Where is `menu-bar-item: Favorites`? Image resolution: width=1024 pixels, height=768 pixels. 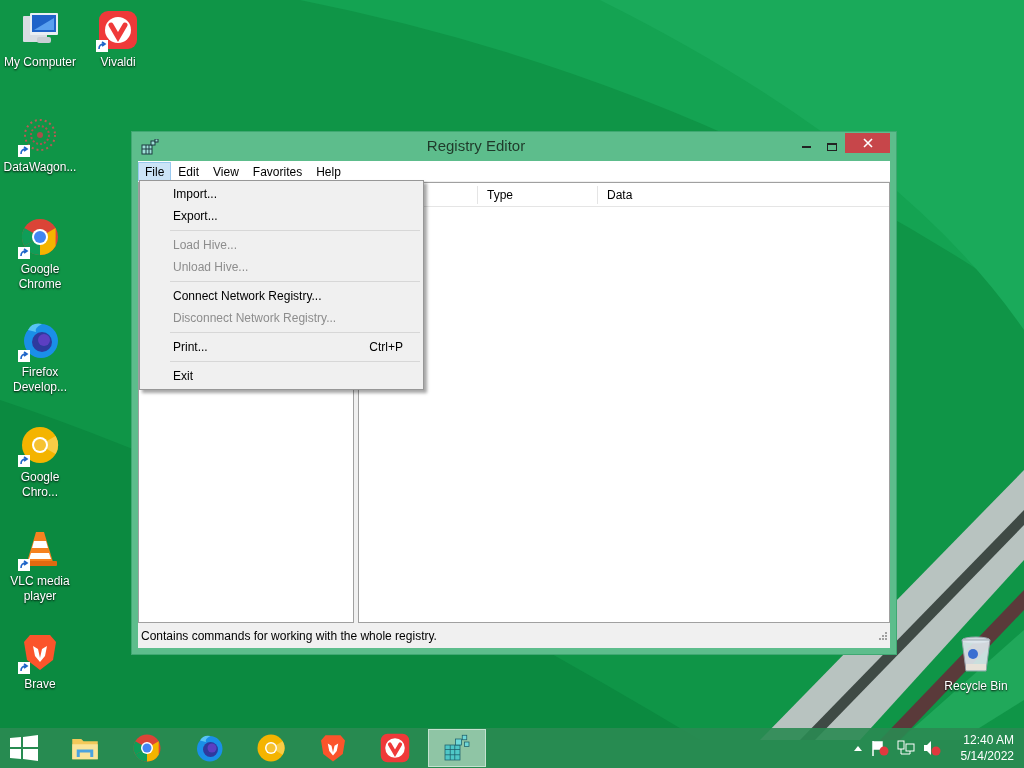
menu-bar-item: Favorites is located at coordinates (277, 171).